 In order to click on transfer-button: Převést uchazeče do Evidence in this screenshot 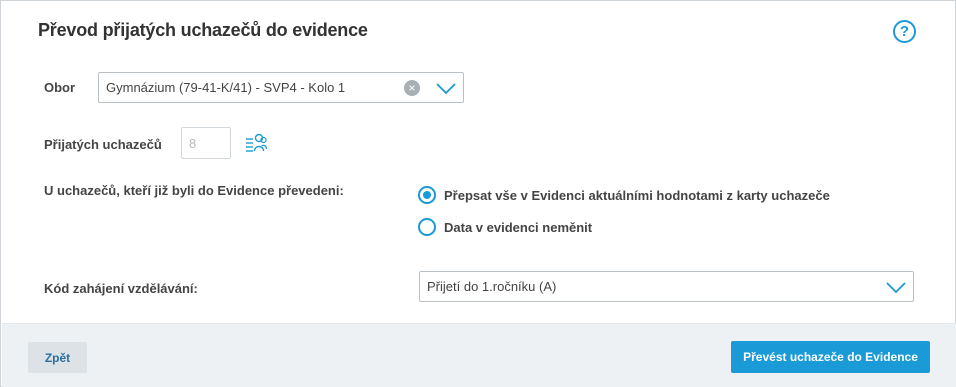, I will do `click(830, 357)`.